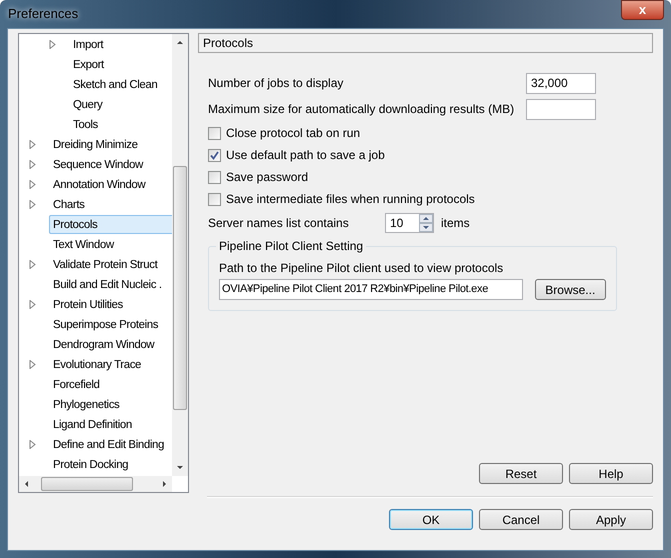 The width and height of the screenshot is (671, 558). What do you see at coordinates (350, 199) in the screenshot?
I see `checkbox-label: Save intermediate files when running protocols` at bounding box center [350, 199].